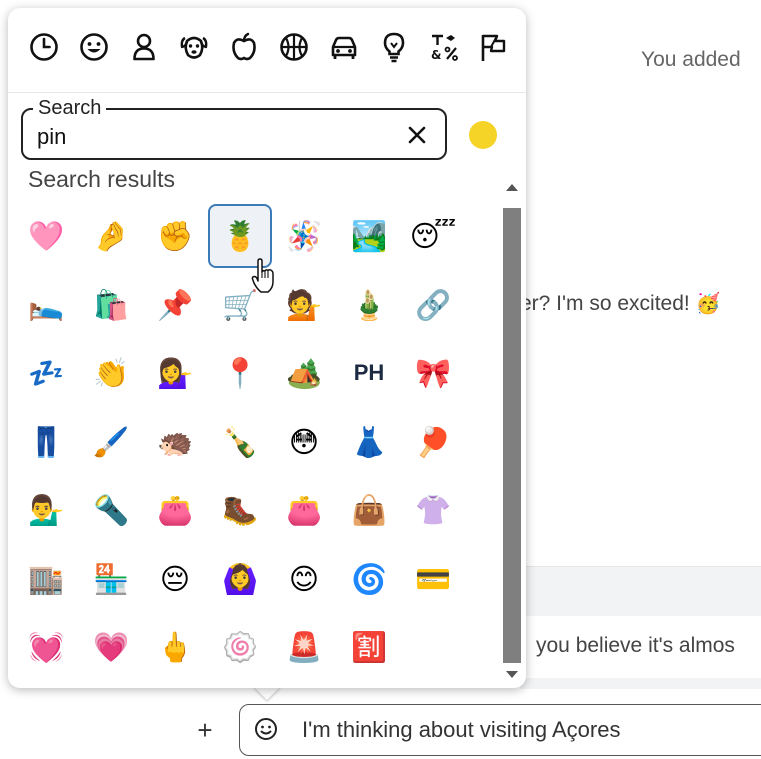 This screenshot has height=759, width=761. I want to click on emoji-result: 💁‍♂️, so click(46, 510).